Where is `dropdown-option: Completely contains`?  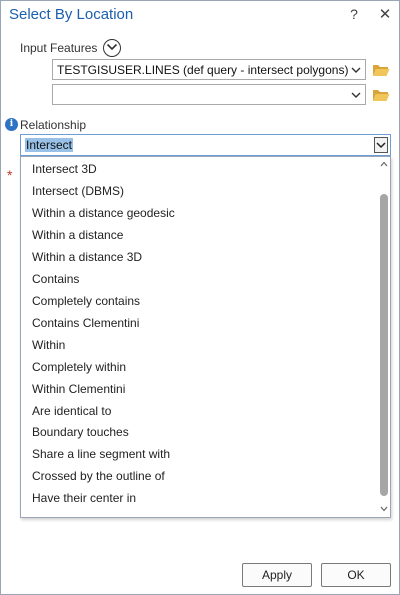
dropdown-option: Completely contains is located at coordinates (86, 304).